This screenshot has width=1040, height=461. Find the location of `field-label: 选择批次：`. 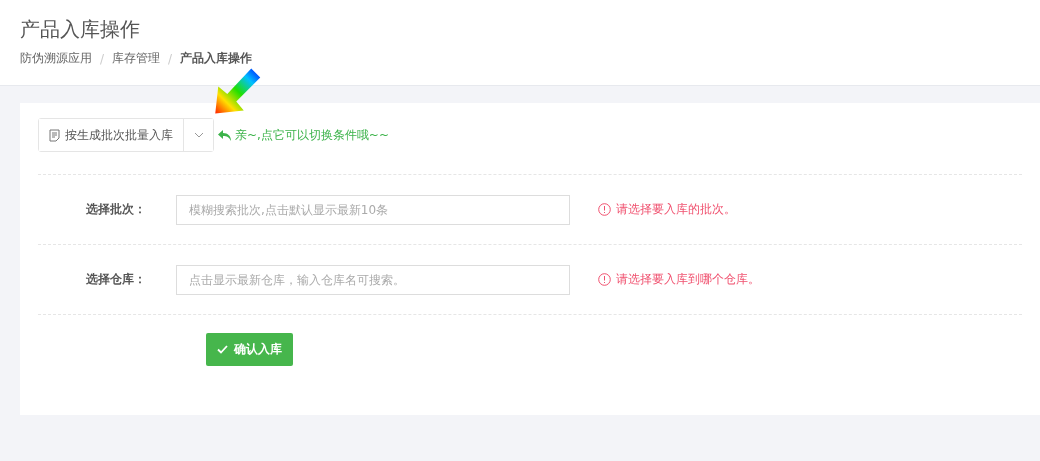

field-label: 选择批次： is located at coordinates (116, 209).